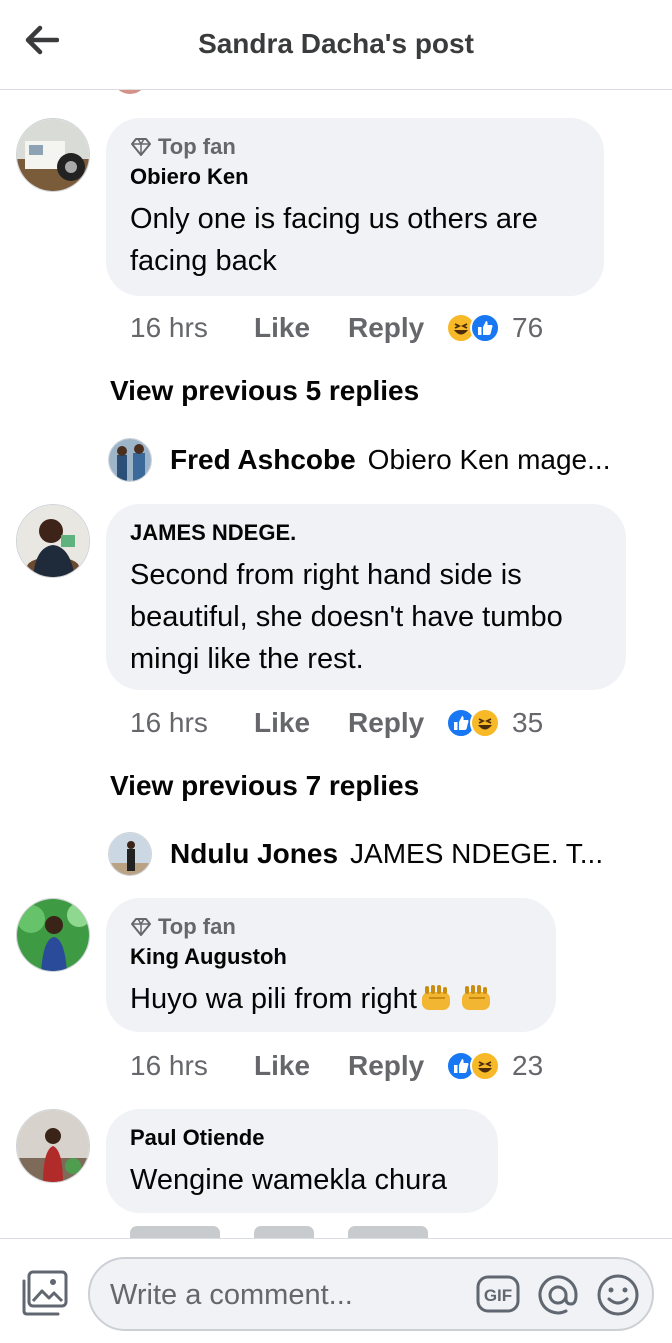  Describe the element at coordinates (273, 999) in the screenshot. I see `comment-text-content: Huyo wa pili from right` at that location.